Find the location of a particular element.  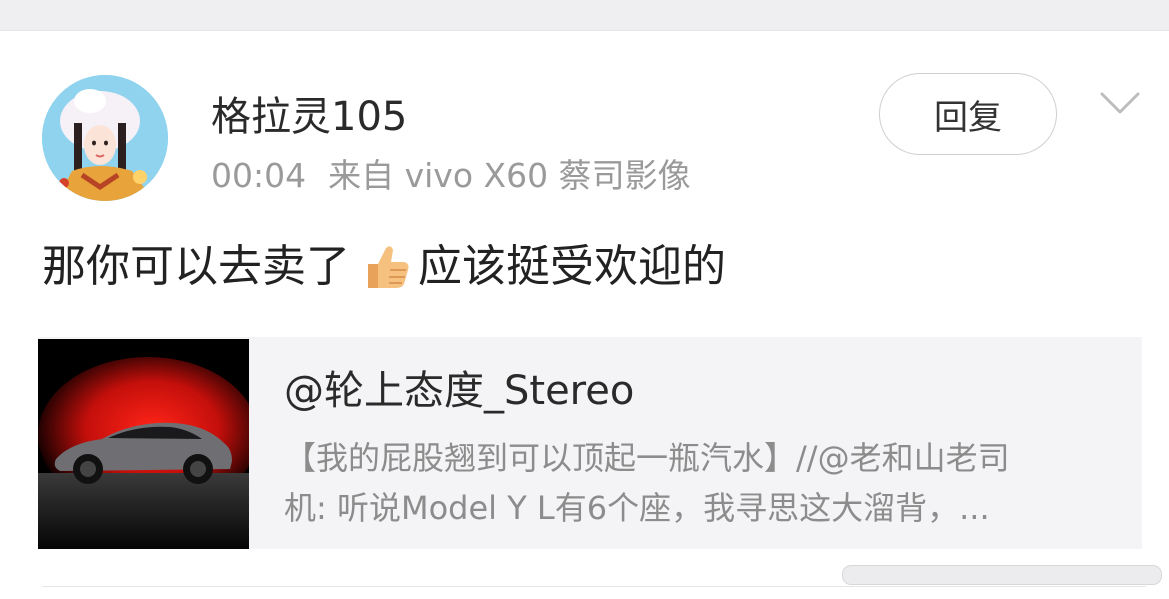

avatar is located at coordinates (105, 138).